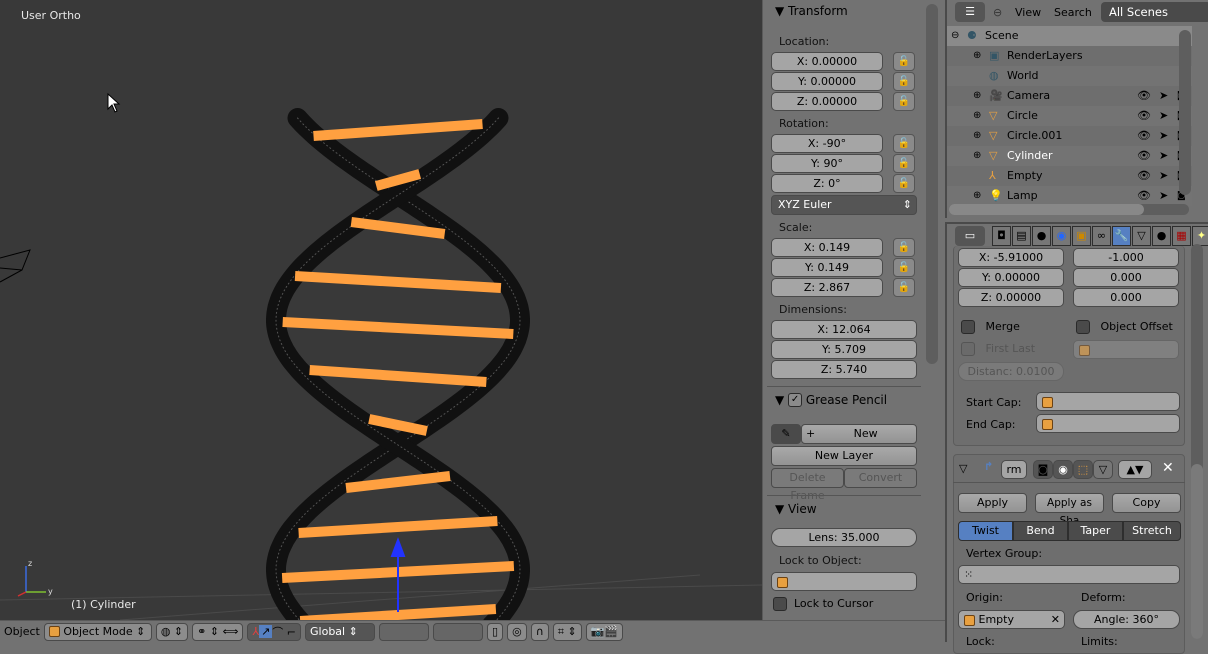  Describe the element at coordinates (1069, 36) in the screenshot. I see `outliner-item-scene: ⊖ ⚈ Scene` at that location.